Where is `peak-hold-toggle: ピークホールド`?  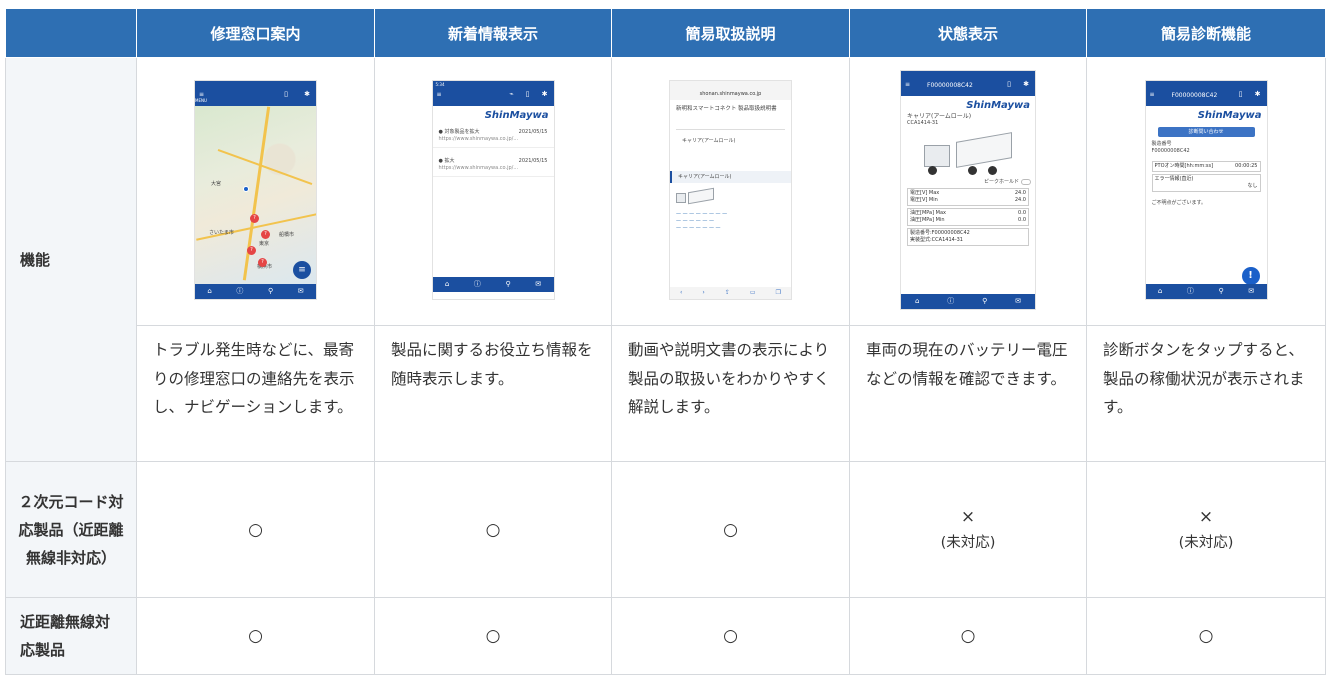 peak-hold-toggle: ピークホールド is located at coordinates (968, 182).